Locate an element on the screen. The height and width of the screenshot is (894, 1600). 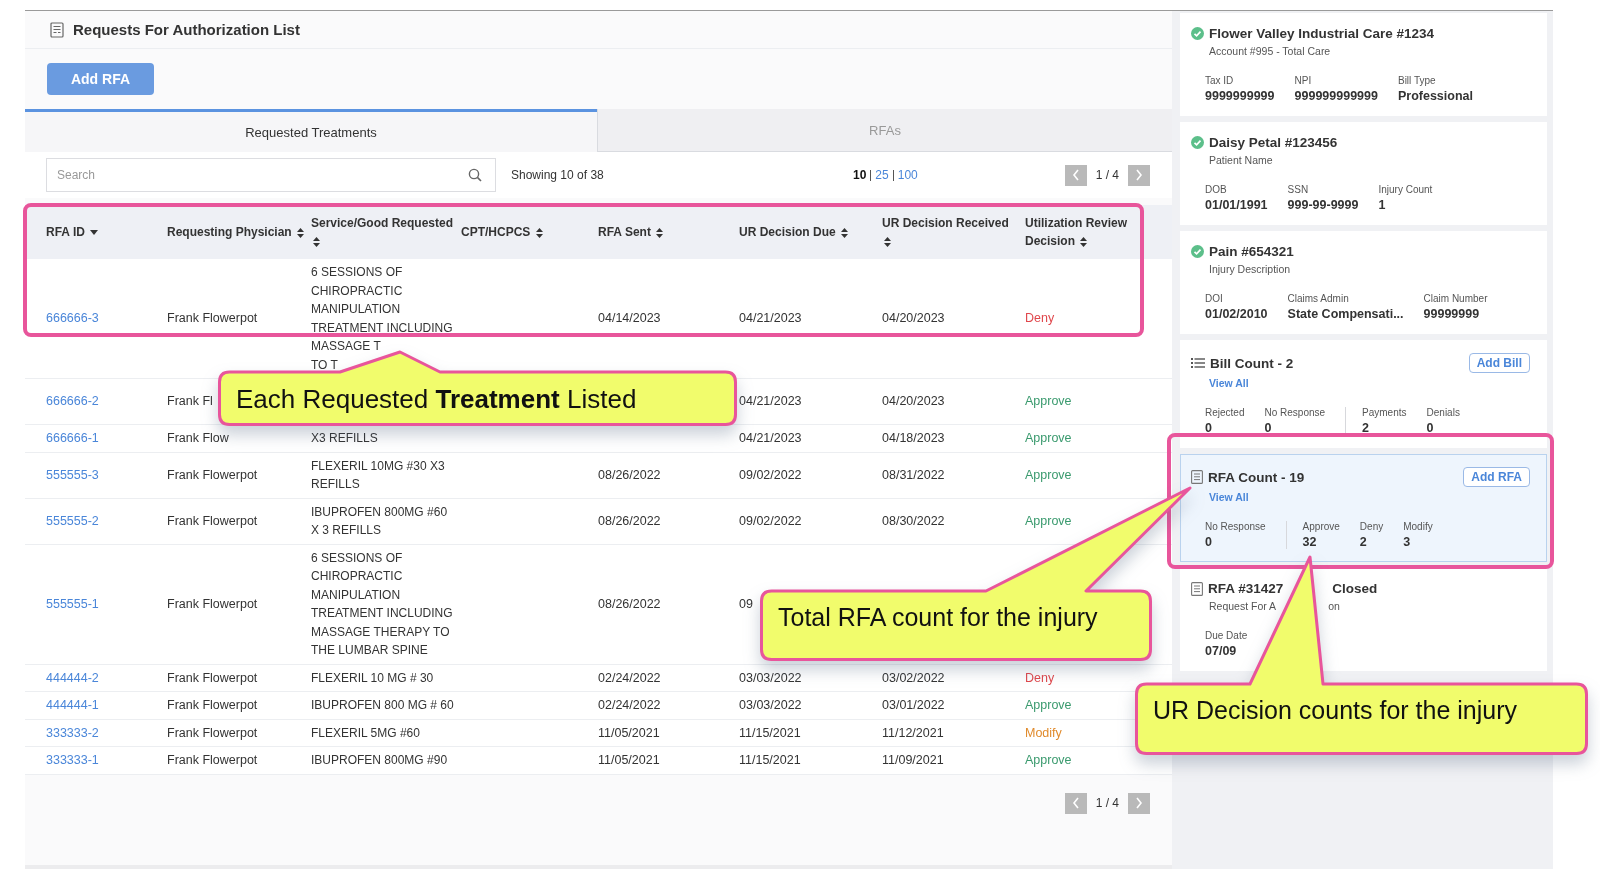
sort-descending-icon is located at coordinates (94, 233).